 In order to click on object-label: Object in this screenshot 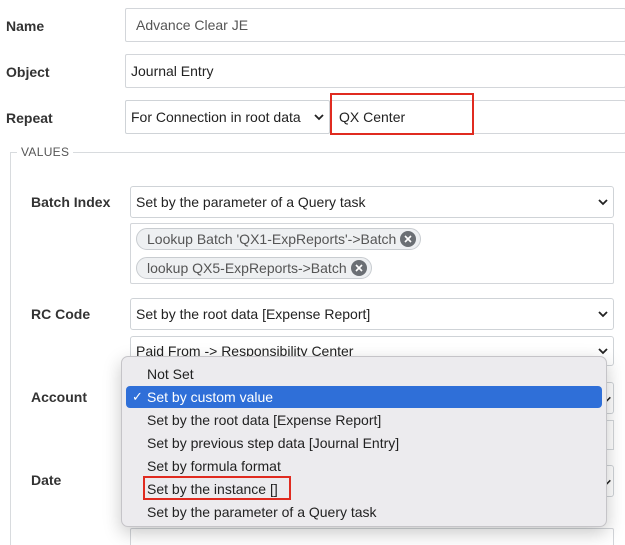, I will do `click(28, 72)`.